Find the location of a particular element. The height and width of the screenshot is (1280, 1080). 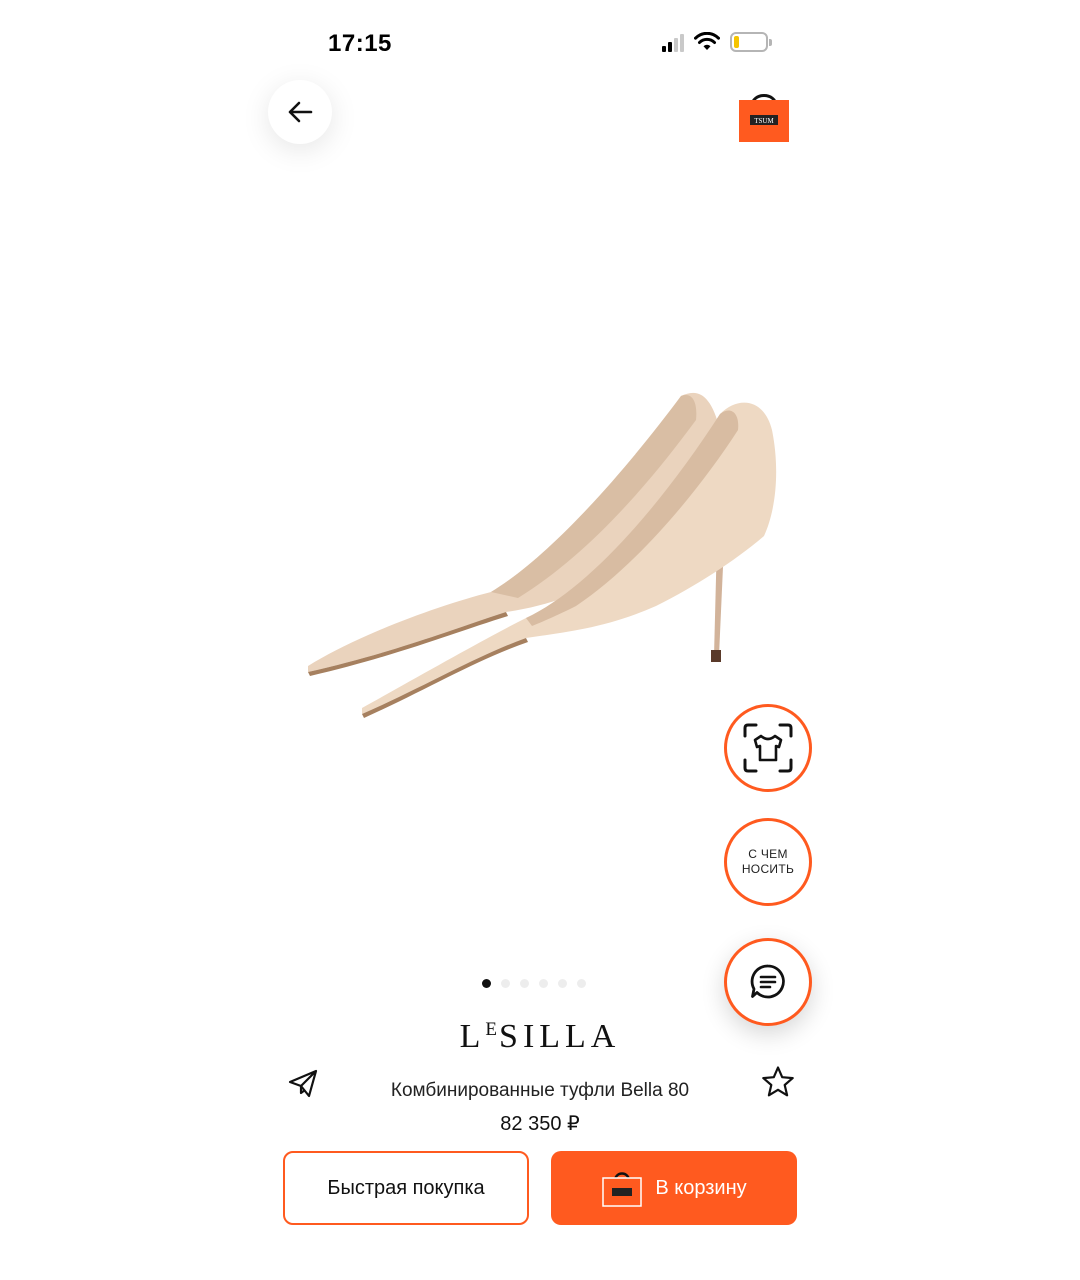

add-to-cart-label: В корзину is located at coordinates (701, 1187).